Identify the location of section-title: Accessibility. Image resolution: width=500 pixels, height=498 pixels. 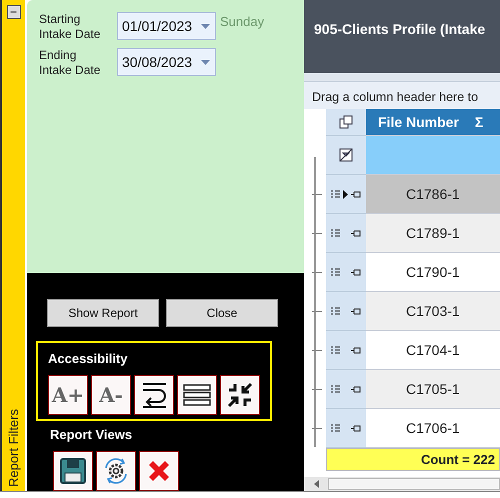
(88, 359).